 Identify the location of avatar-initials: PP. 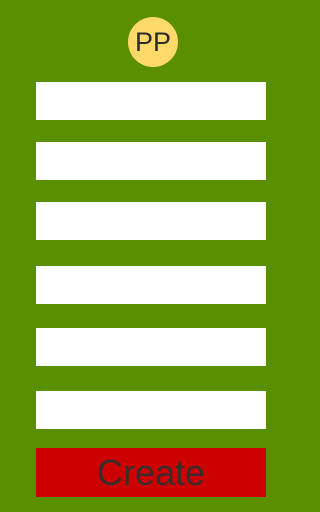
(153, 41).